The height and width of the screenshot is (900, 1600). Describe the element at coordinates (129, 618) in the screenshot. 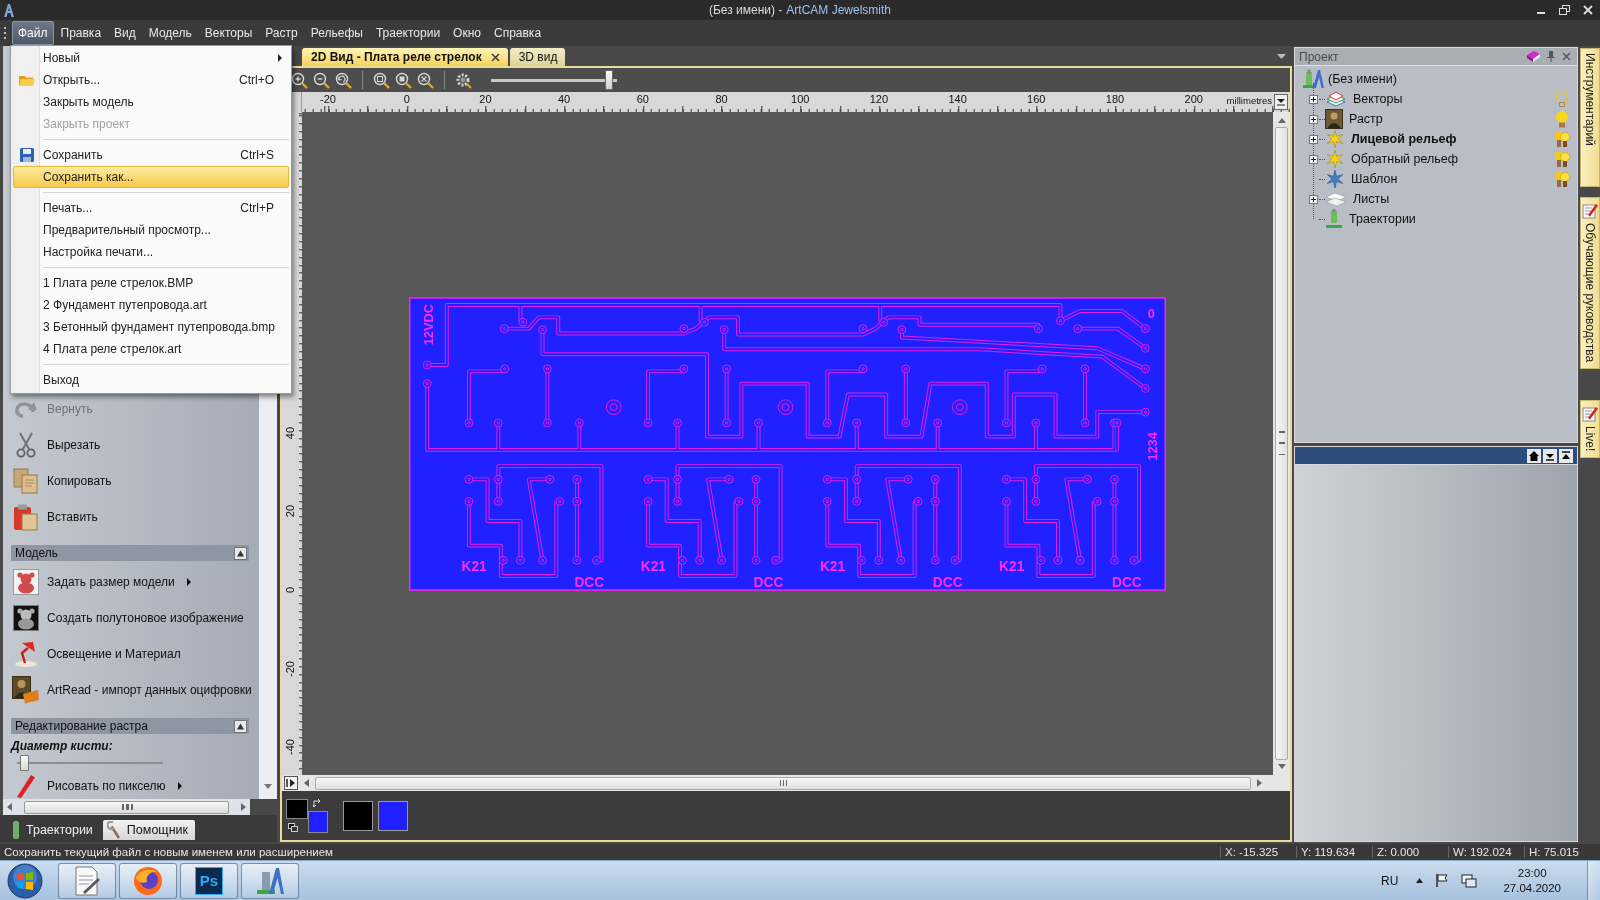

I see `command-item: Создать полутоновое изображение` at that location.